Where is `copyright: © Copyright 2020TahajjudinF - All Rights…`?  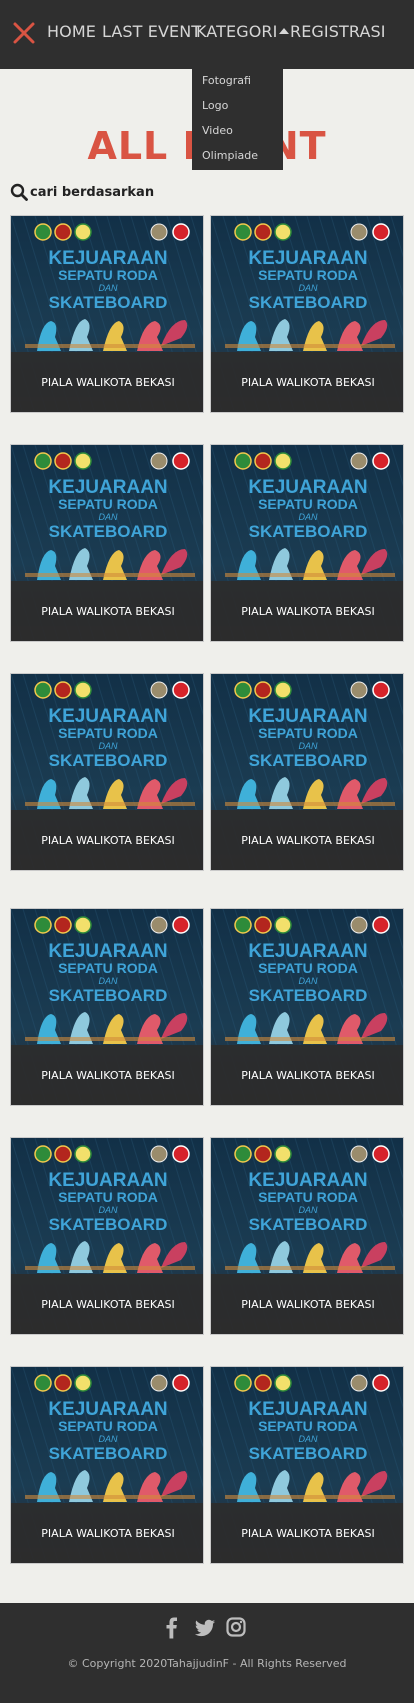
copyright: © Copyright 2020TahajjudinF - All Rights… is located at coordinates (207, 1663).